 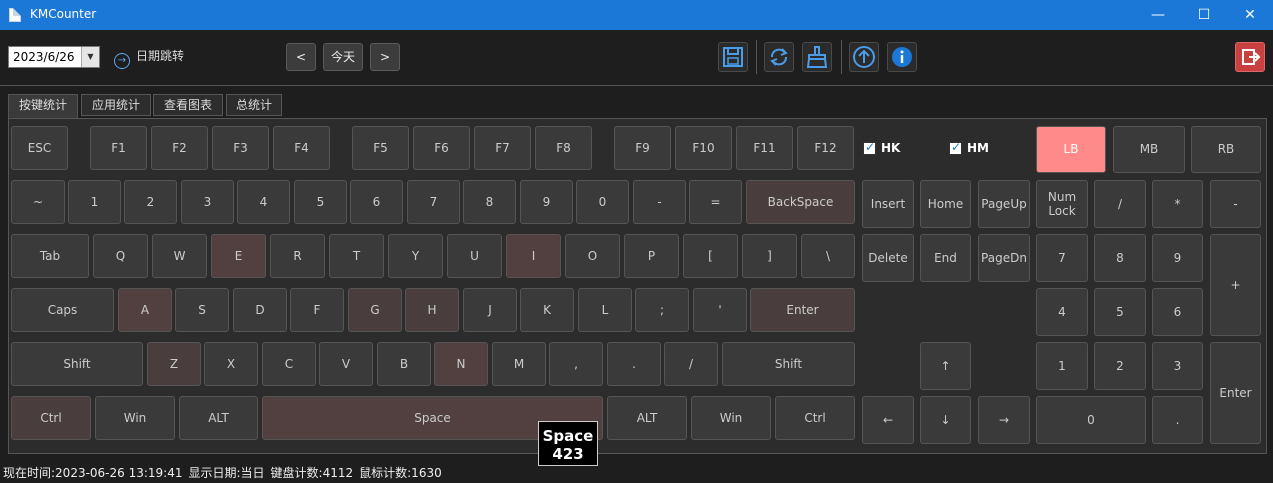 What do you see at coordinates (568, 436) in the screenshot?
I see `tooltip-key-name: Space` at bounding box center [568, 436].